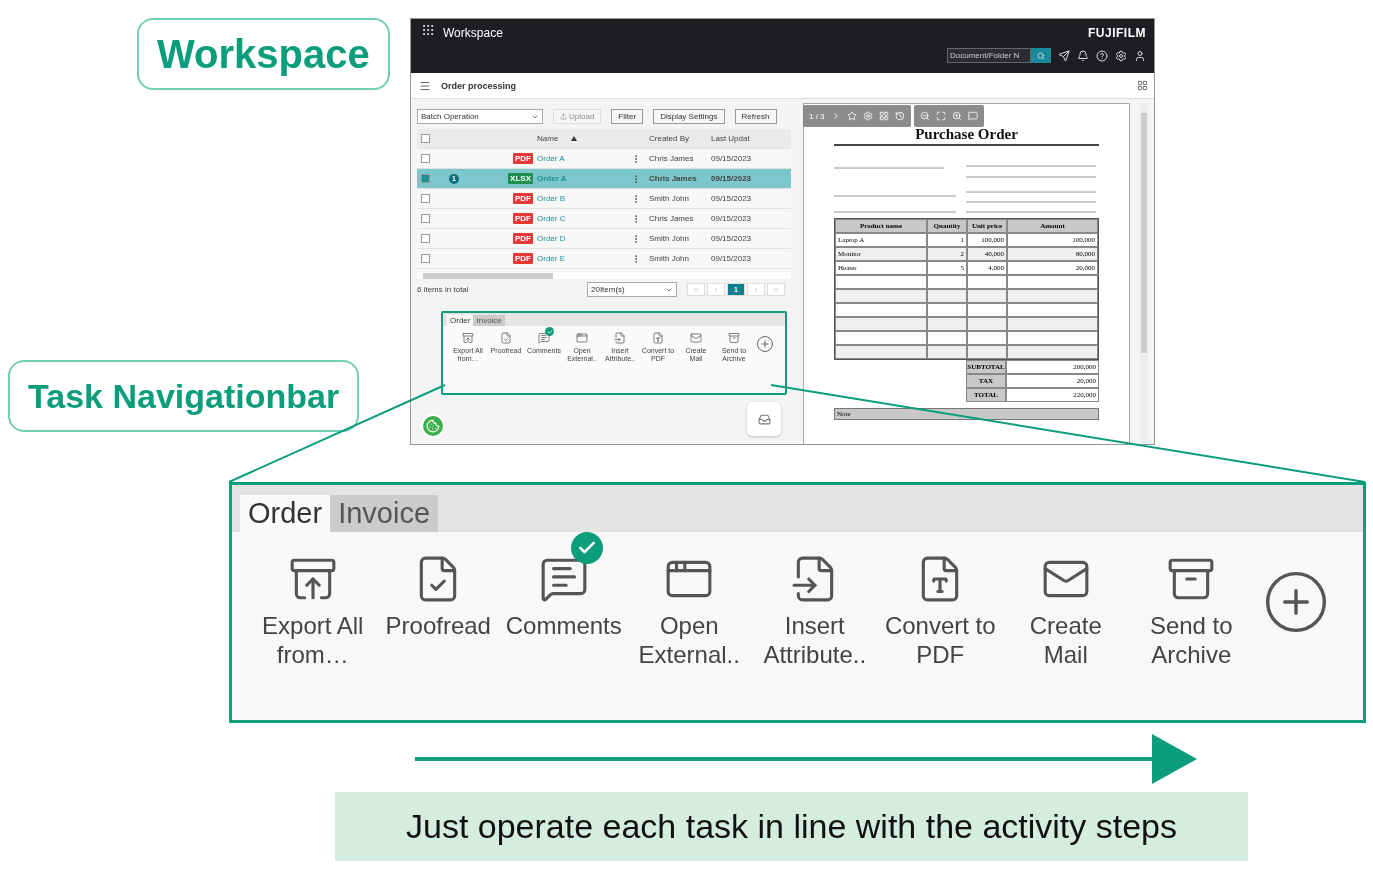 The image size is (1373, 880). Describe the element at coordinates (584, 238) in the screenshot. I see `table-cell: Order D` at that location.